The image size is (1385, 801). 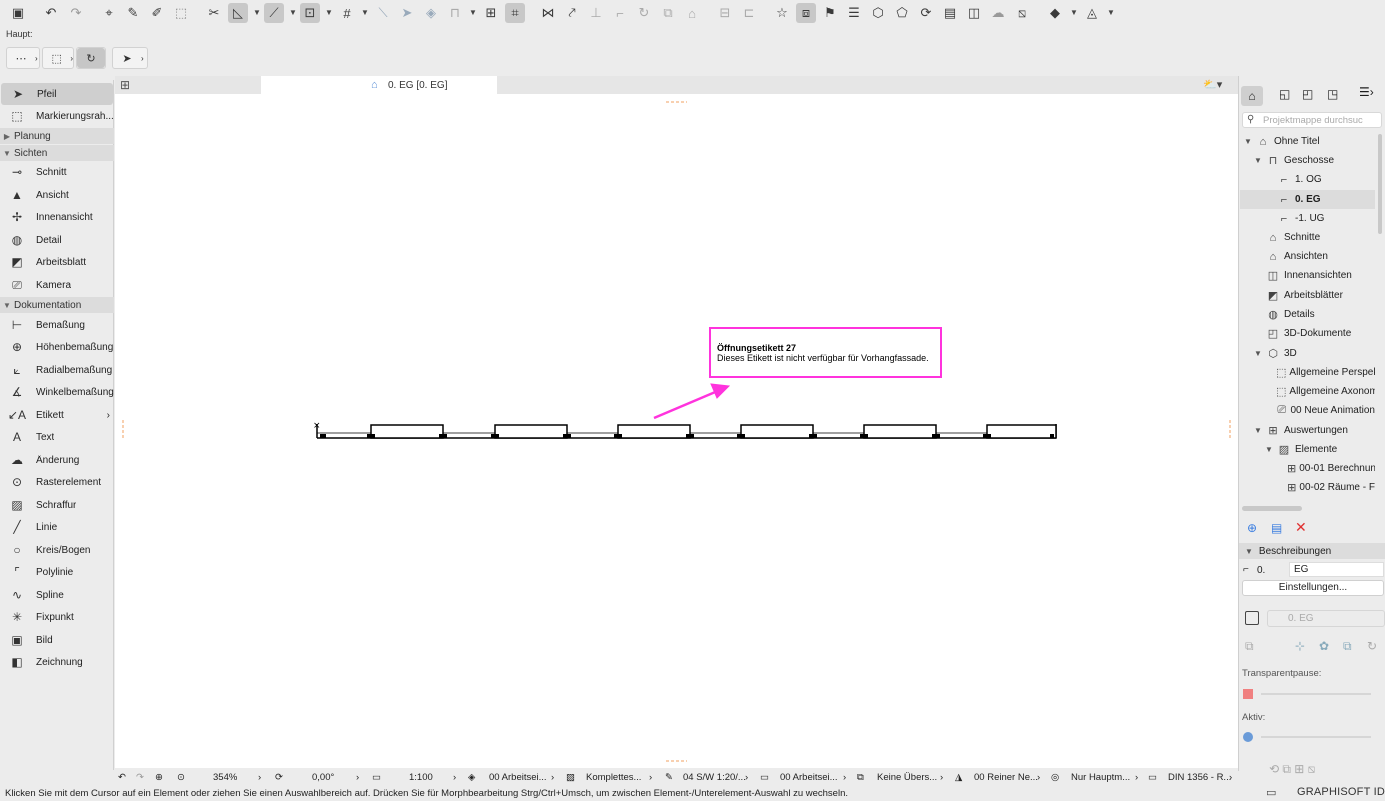 What do you see at coordinates (57, 195) in the screenshot?
I see `tool-ansicht: ▲ Ansicht` at bounding box center [57, 195].